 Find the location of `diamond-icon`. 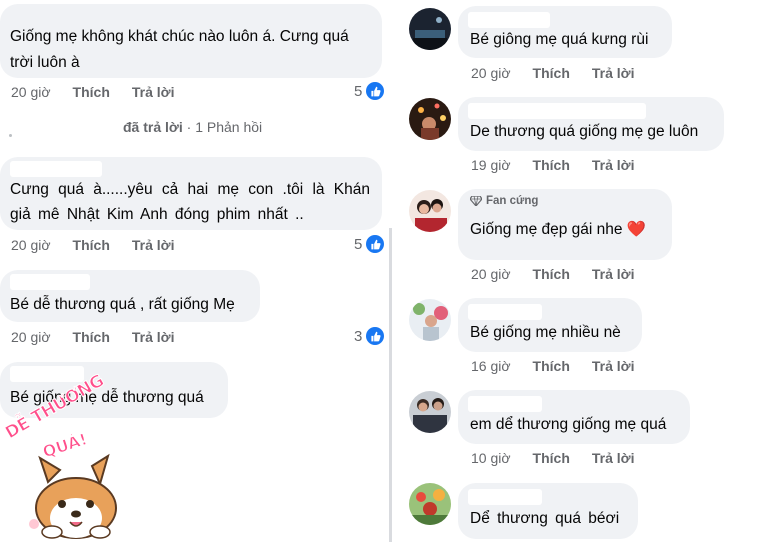

diamond-icon is located at coordinates (476, 201).